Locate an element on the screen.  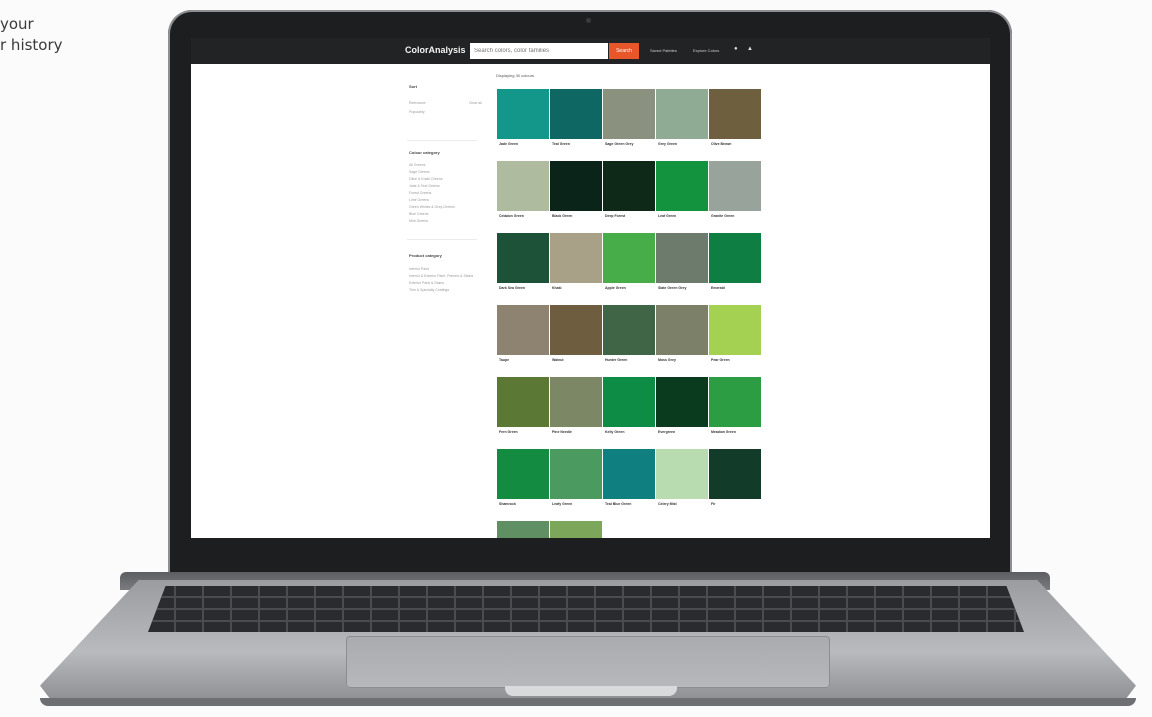
color-card: Celery Mist is located at coordinates (682, 481).